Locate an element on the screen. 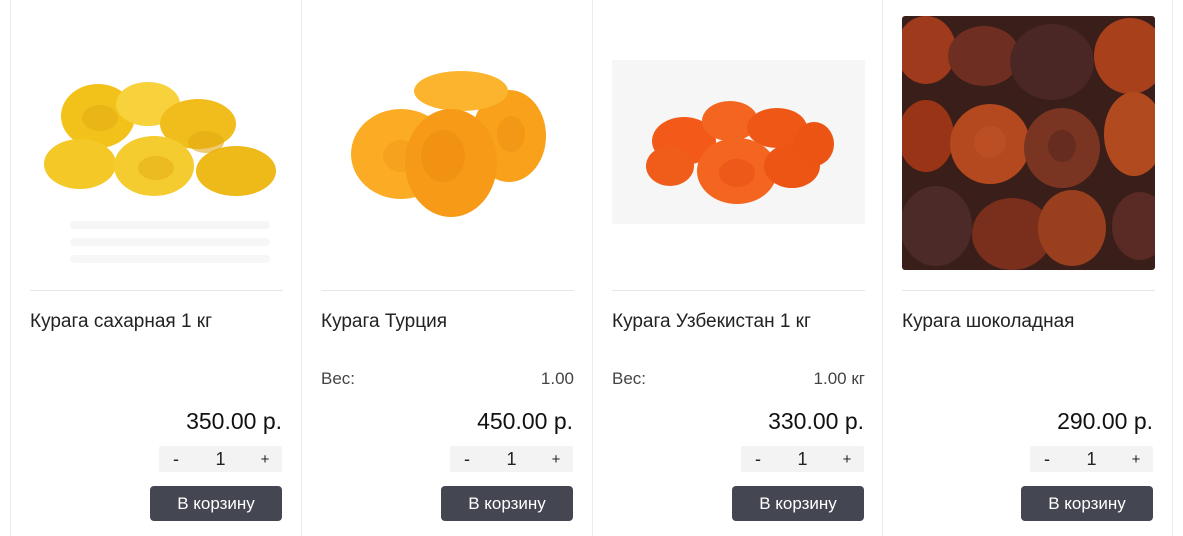 The image size is (1183, 536). product-price: 330.00 р. is located at coordinates (816, 421).